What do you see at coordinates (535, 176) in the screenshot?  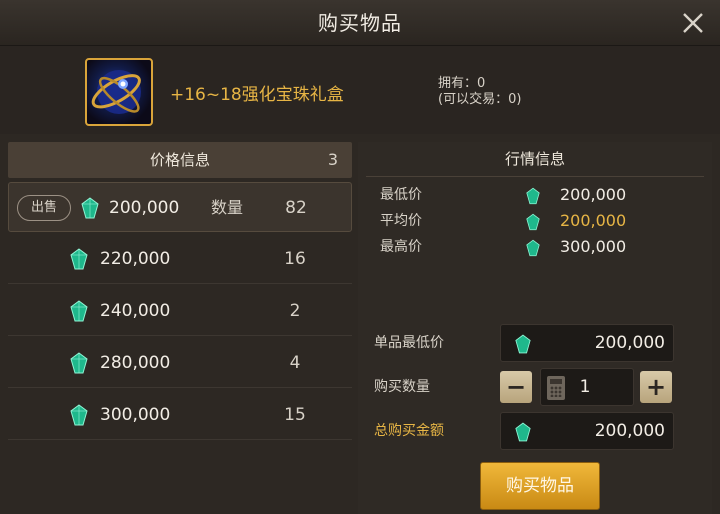 I see `divider` at bounding box center [535, 176].